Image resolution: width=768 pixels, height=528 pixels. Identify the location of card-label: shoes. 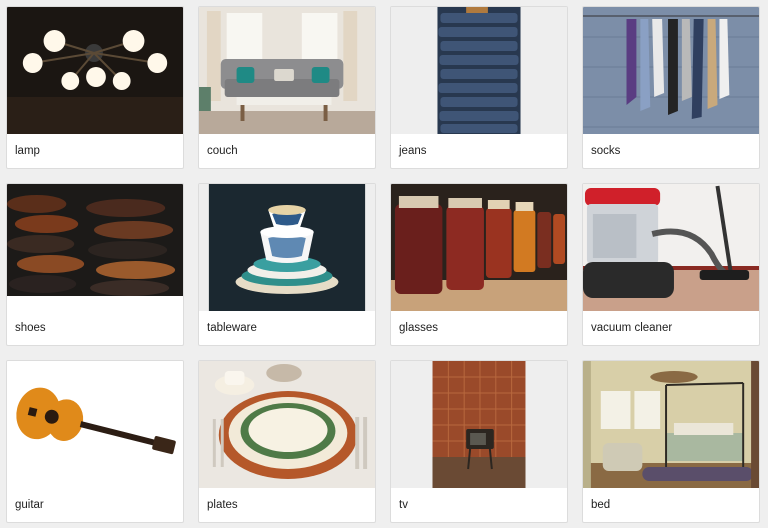
(30, 328).